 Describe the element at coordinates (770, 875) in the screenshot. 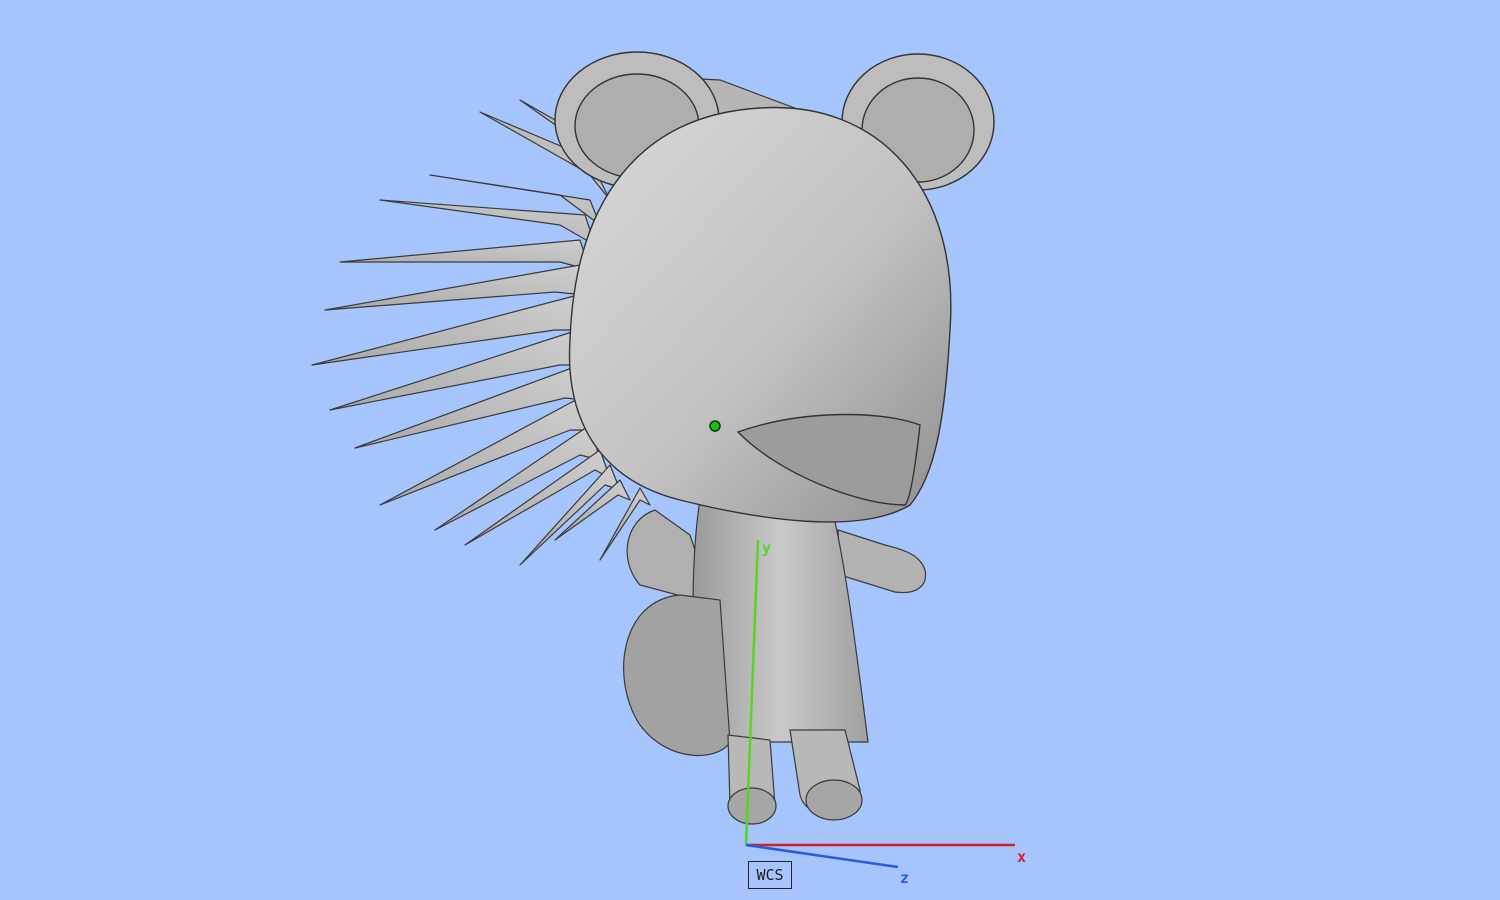

I see `wcs-frame-label: WCS` at that location.